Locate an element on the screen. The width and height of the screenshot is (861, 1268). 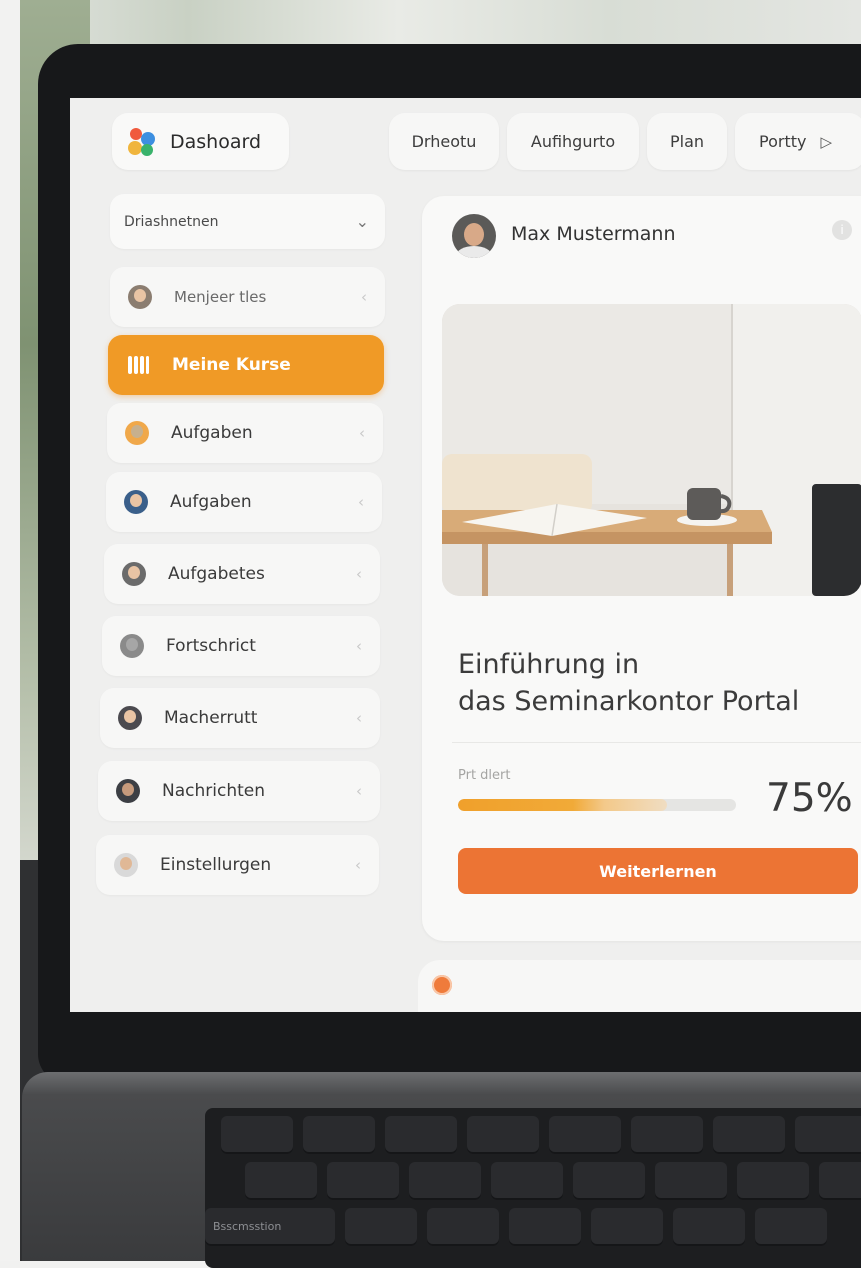
sidebar-item-einstellurgen: Einstellurgen ‹ is located at coordinates (237, 865).